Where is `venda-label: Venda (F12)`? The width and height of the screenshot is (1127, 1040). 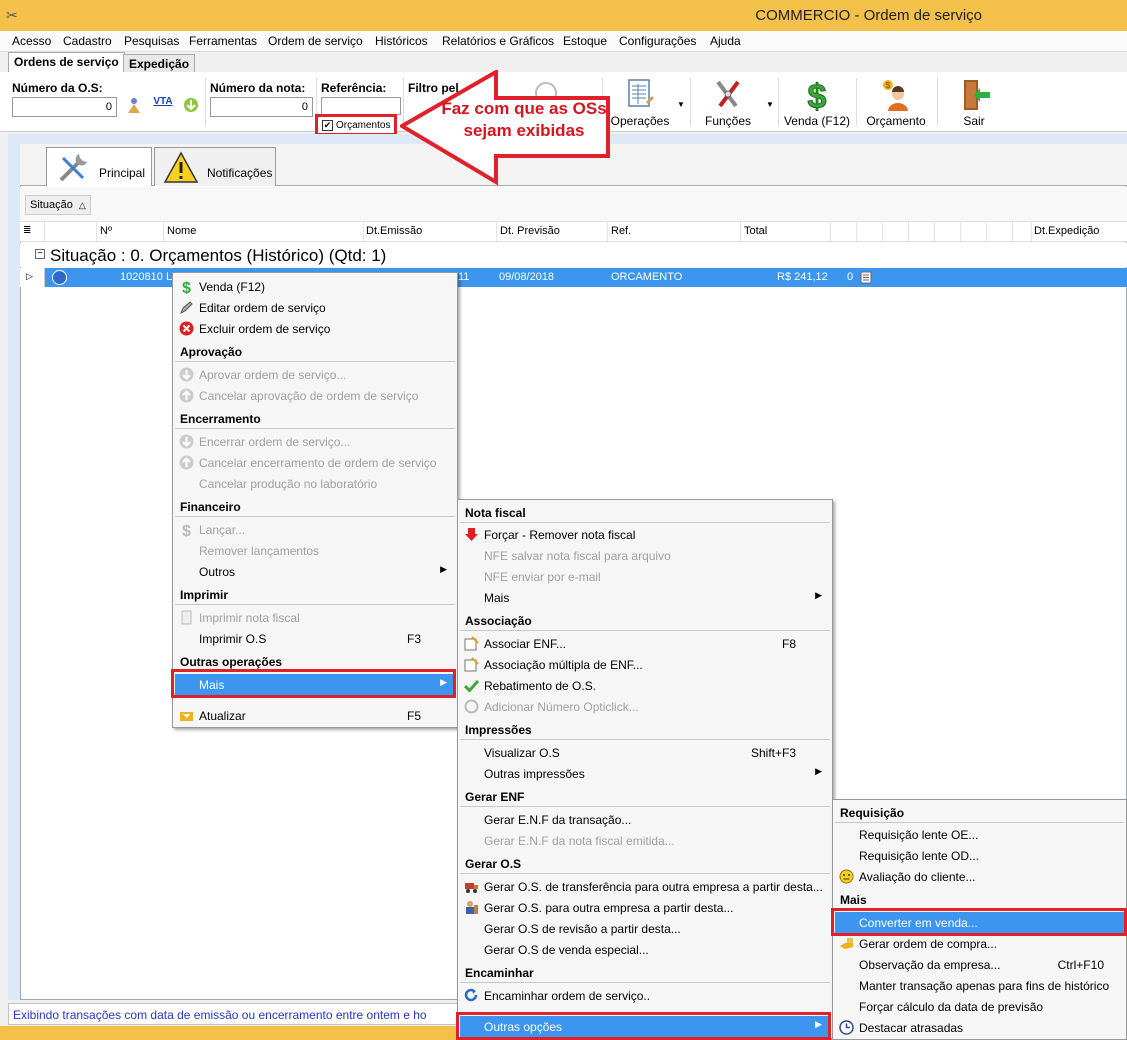
venda-label: Venda (F12) is located at coordinates (817, 121).